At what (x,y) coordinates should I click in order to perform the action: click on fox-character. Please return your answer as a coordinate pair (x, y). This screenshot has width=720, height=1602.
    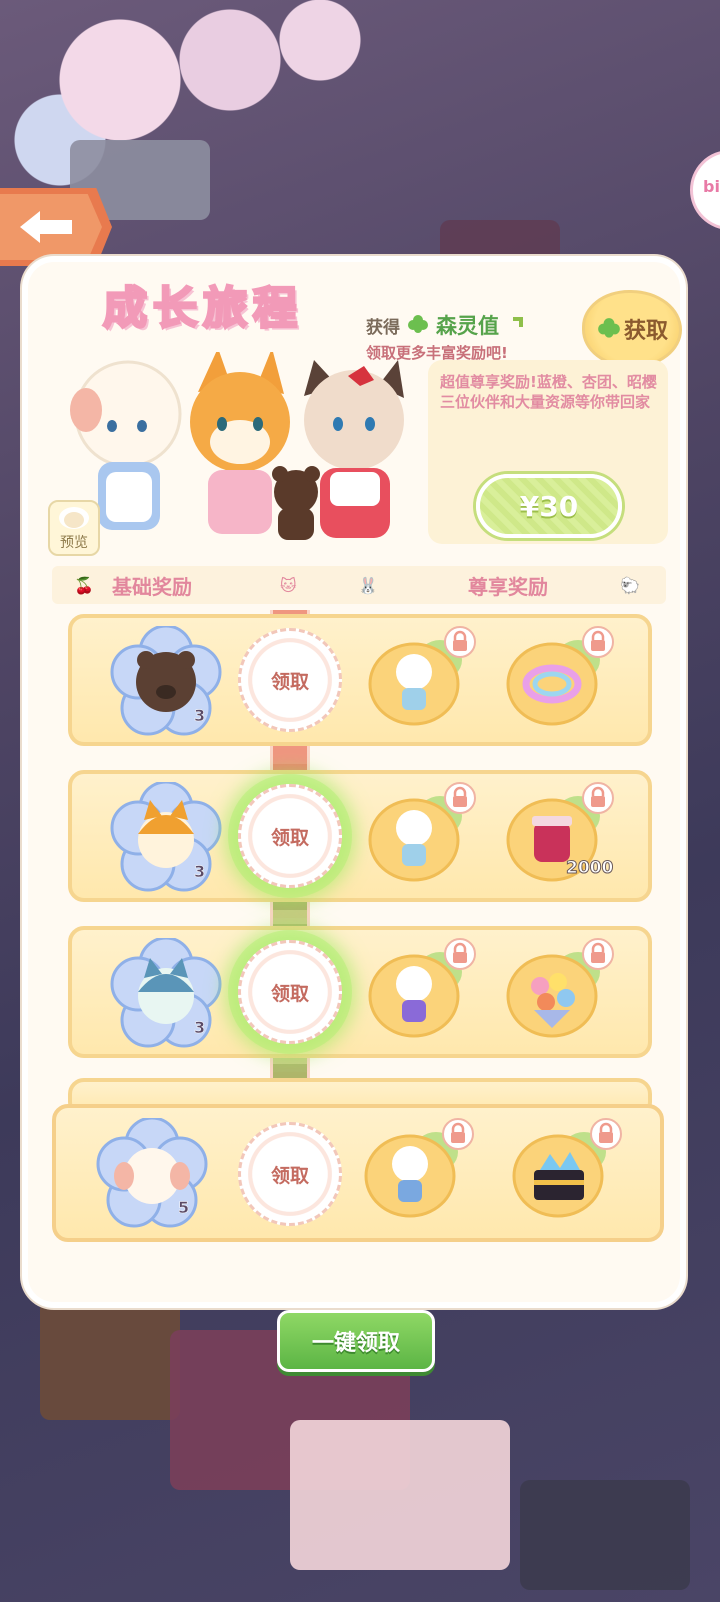
    Looking at the image, I should click on (240, 443).